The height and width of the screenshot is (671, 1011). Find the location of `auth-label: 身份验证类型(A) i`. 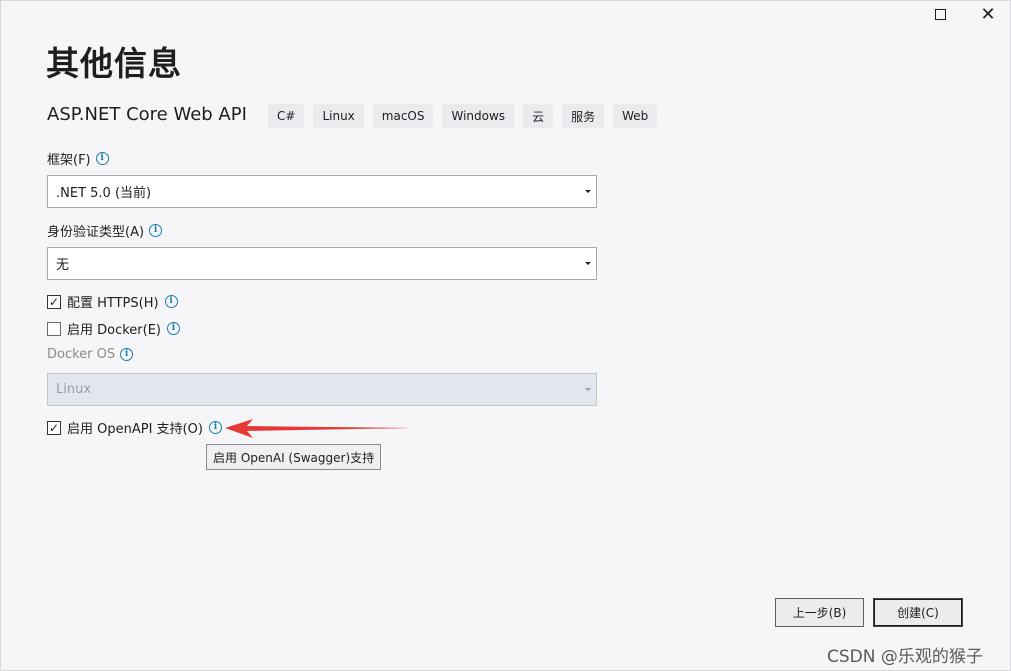

auth-label: 身份验证类型(A) i is located at coordinates (105, 230).